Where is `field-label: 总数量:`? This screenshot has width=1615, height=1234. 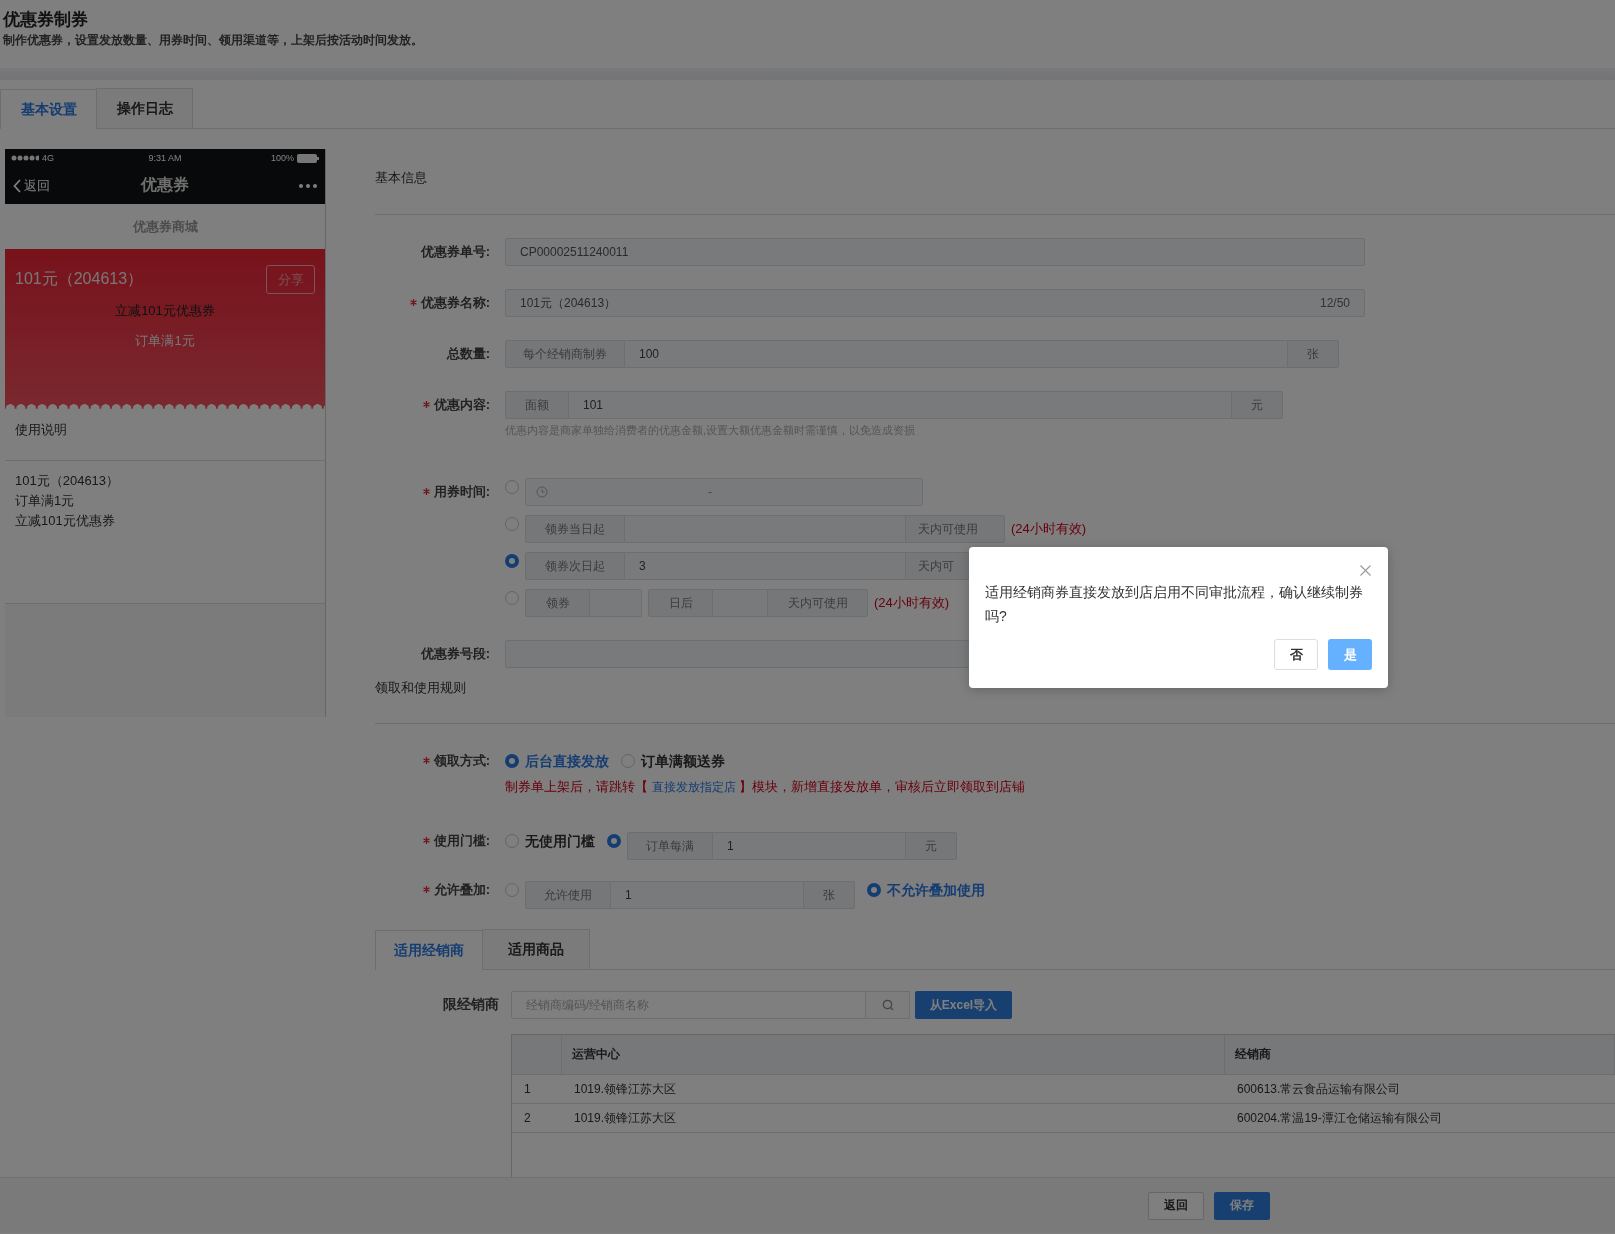 field-label: 总数量: is located at coordinates (468, 354).